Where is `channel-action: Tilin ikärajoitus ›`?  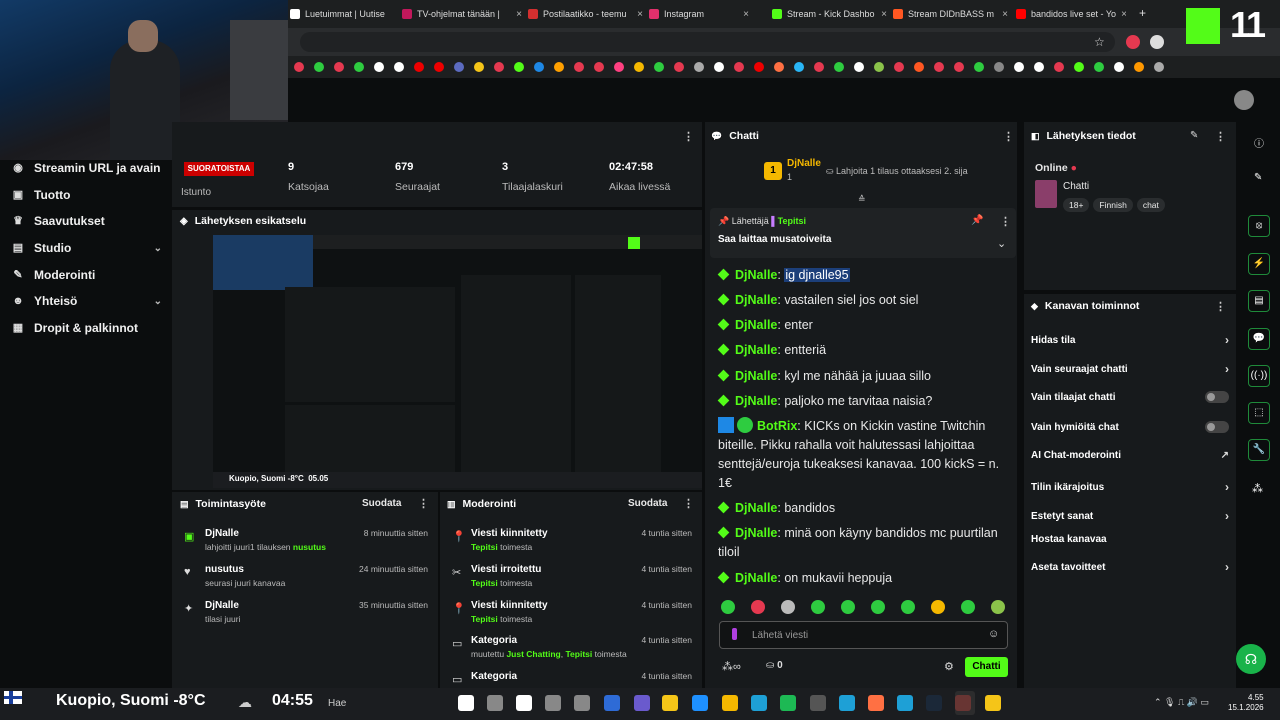
channel-action: Tilin ikärajoitus › is located at coordinates (1130, 487).